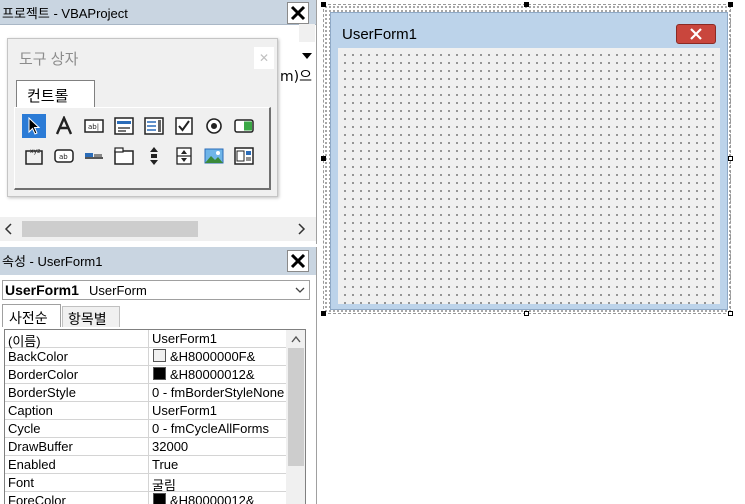  What do you see at coordinates (307, 33) in the screenshot?
I see `project-scroll-up-button` at bounding box center [307, 33].